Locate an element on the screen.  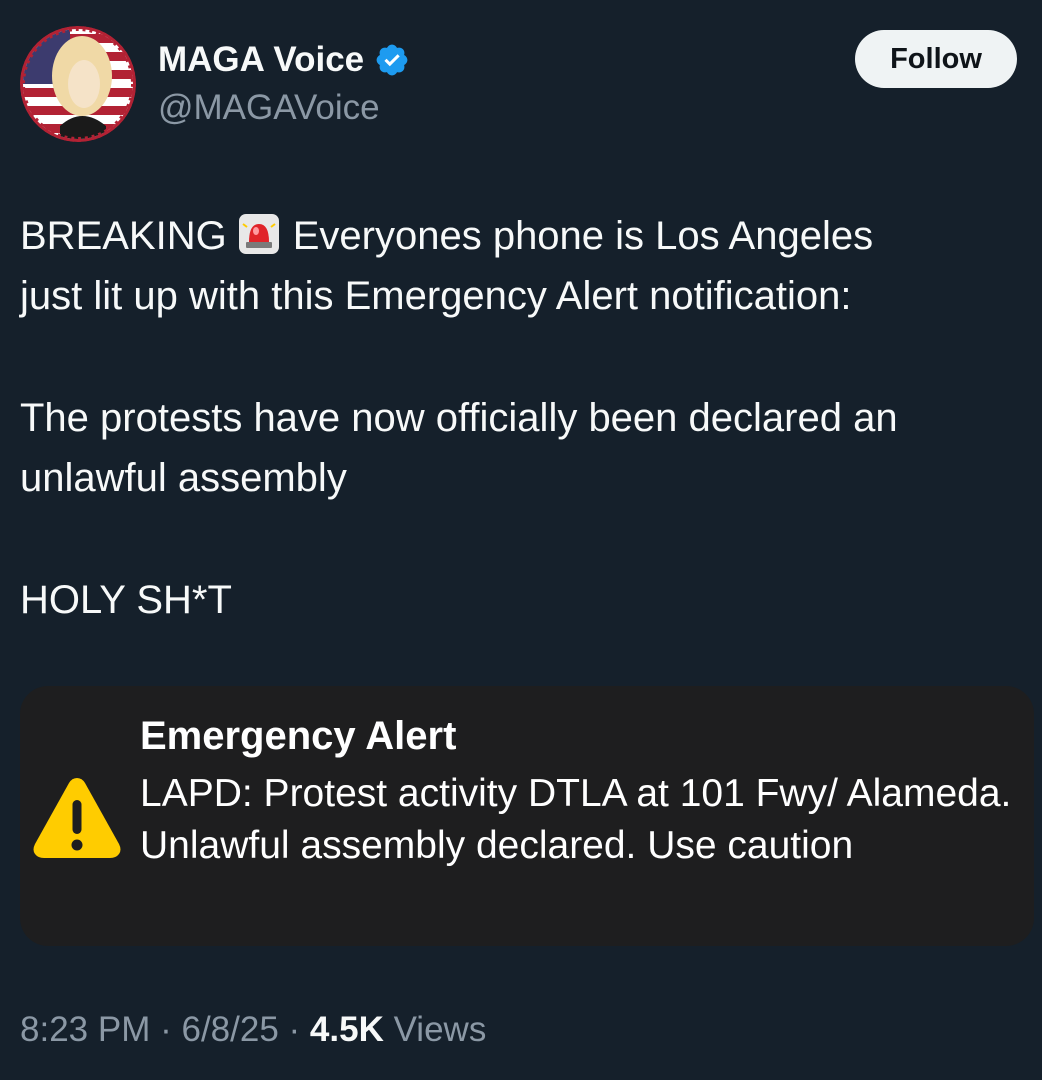
tweet-meta: 8:23 PM · 6/8/25 · 4.5K Views is located at coordinates (253, 1030).